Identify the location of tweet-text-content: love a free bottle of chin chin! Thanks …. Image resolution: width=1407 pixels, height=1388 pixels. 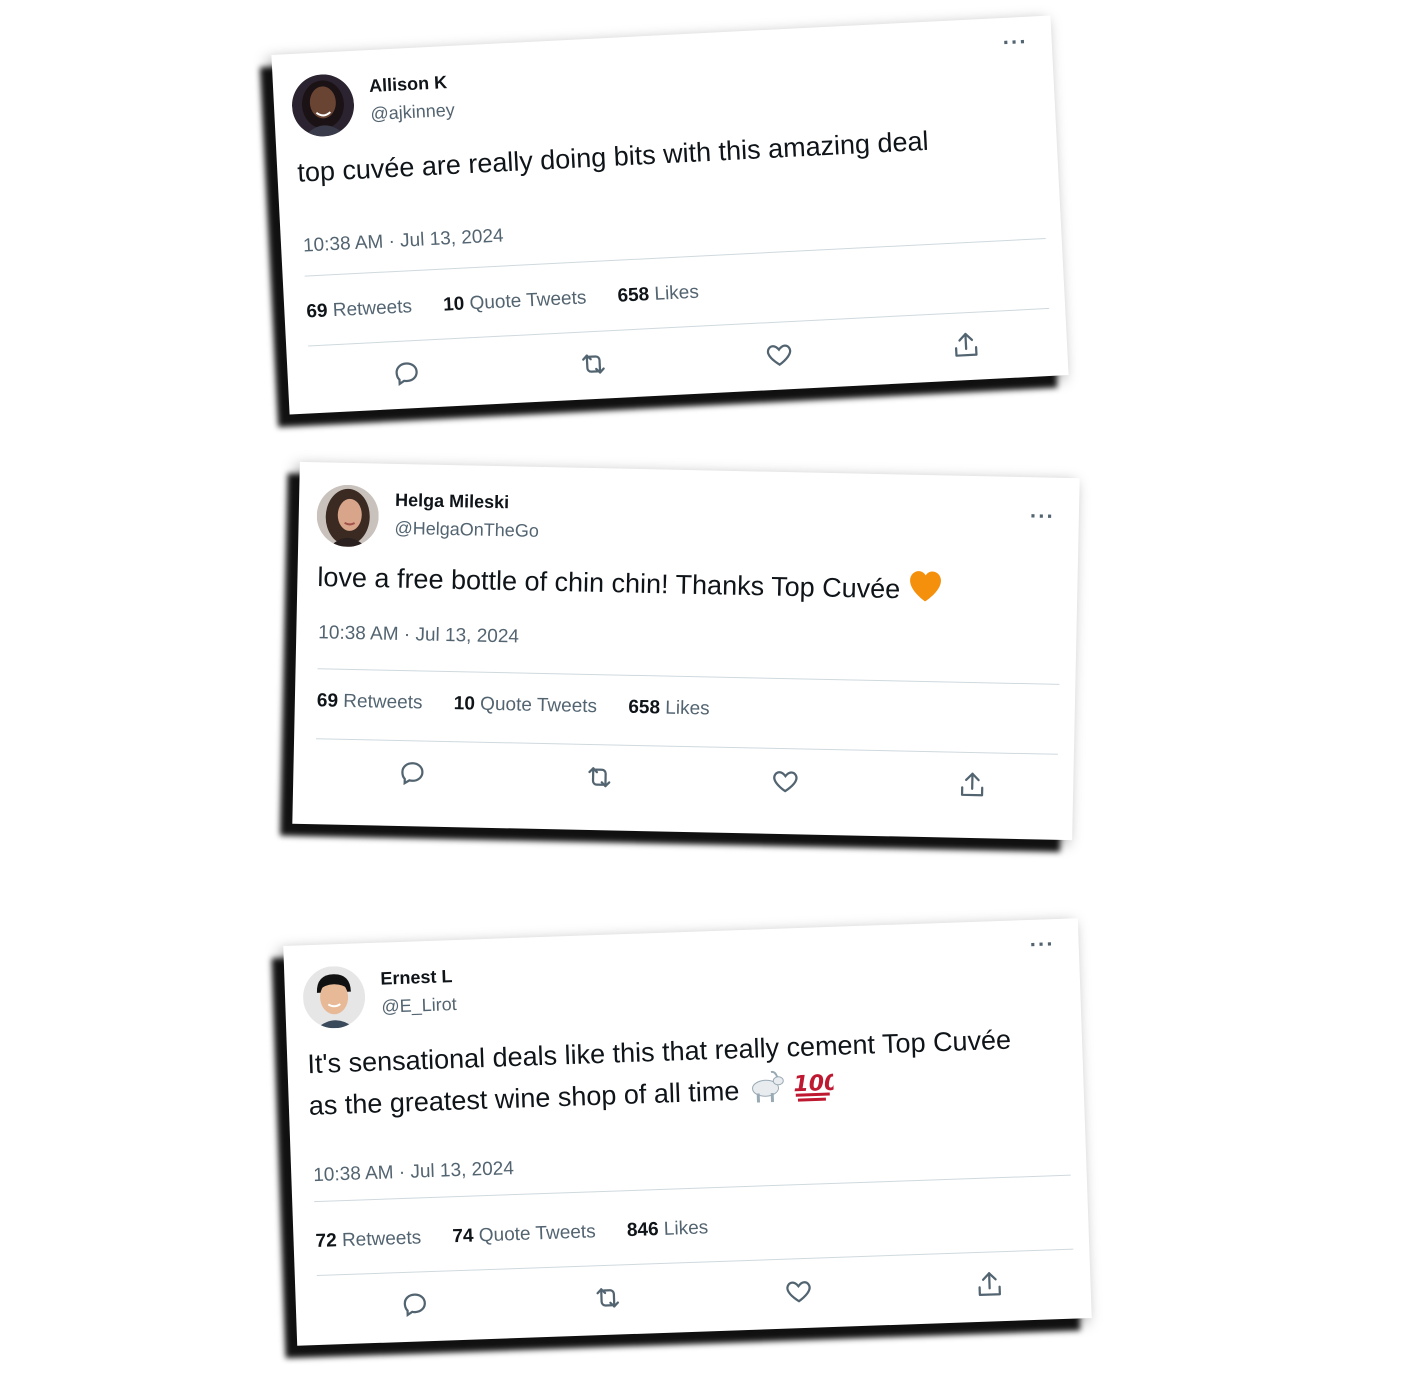
(609, 583).